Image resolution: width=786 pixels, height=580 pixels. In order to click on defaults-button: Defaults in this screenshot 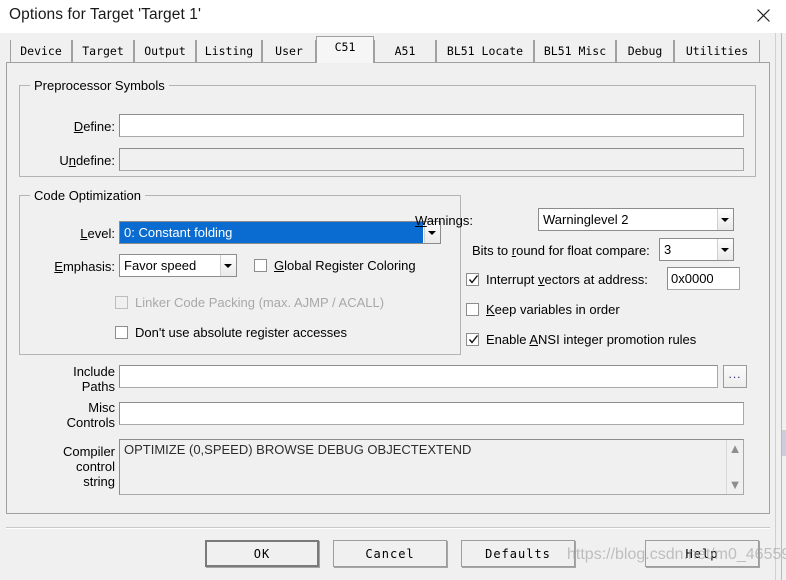, I will do `click(518, 553)`.